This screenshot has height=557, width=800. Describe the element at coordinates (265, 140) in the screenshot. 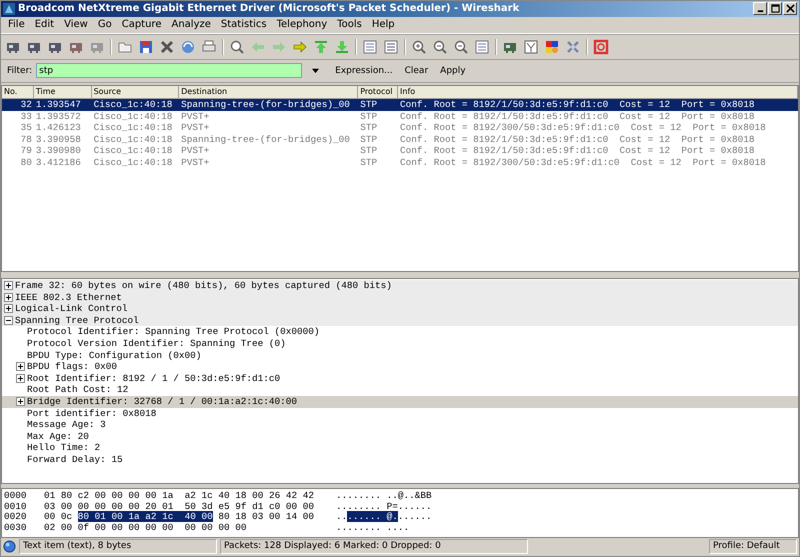

I see `table-cell-text: Spanning-tree-(for-bridges)_00` at that location.